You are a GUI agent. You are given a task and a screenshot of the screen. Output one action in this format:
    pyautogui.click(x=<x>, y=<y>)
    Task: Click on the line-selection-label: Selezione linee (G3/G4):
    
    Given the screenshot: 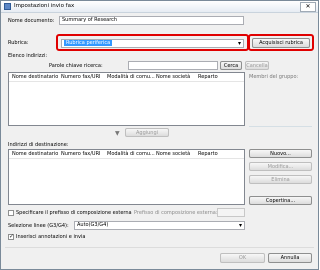 What is the action you would take?
    pyautogui.click(x=38, y=226)
    